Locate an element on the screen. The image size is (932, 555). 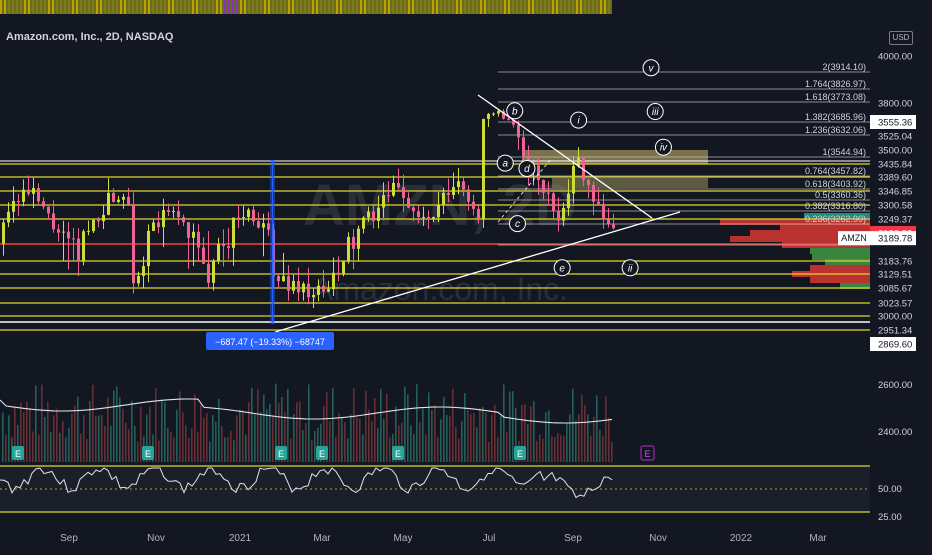
price-label: 3435.84 is located at coordinates (895, 165).